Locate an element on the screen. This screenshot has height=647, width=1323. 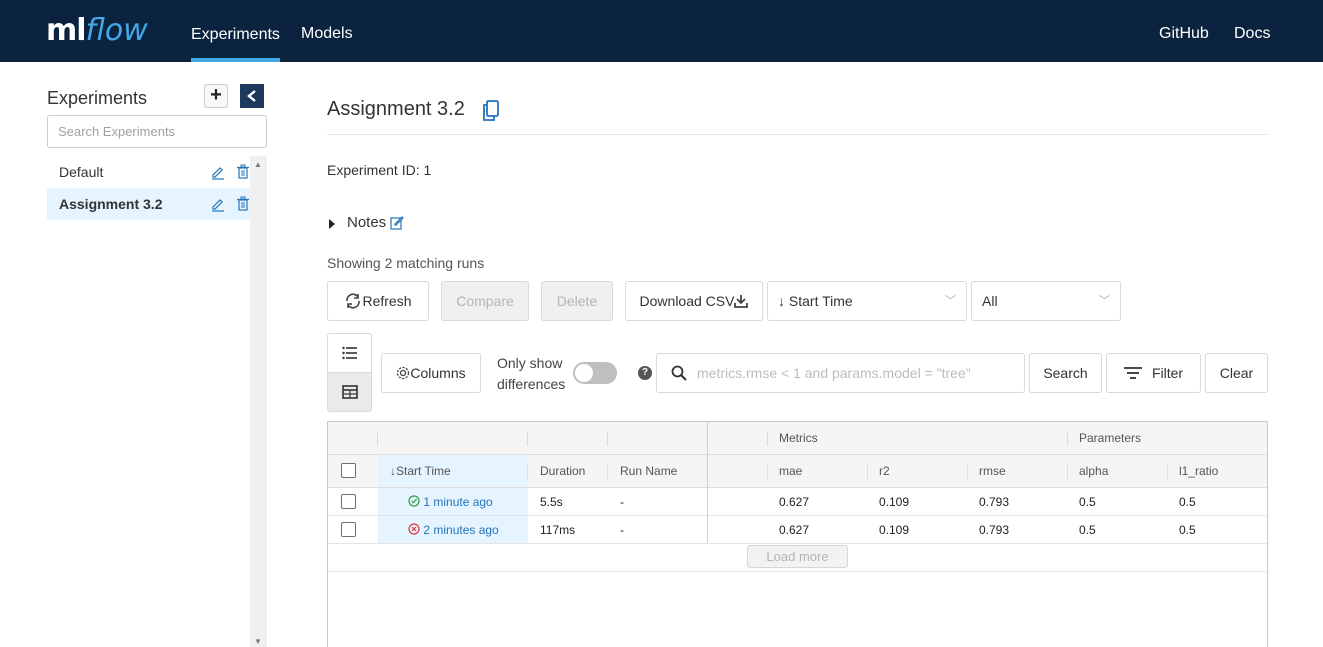
column-header-mae: mae is located at coordinates (790, 471).